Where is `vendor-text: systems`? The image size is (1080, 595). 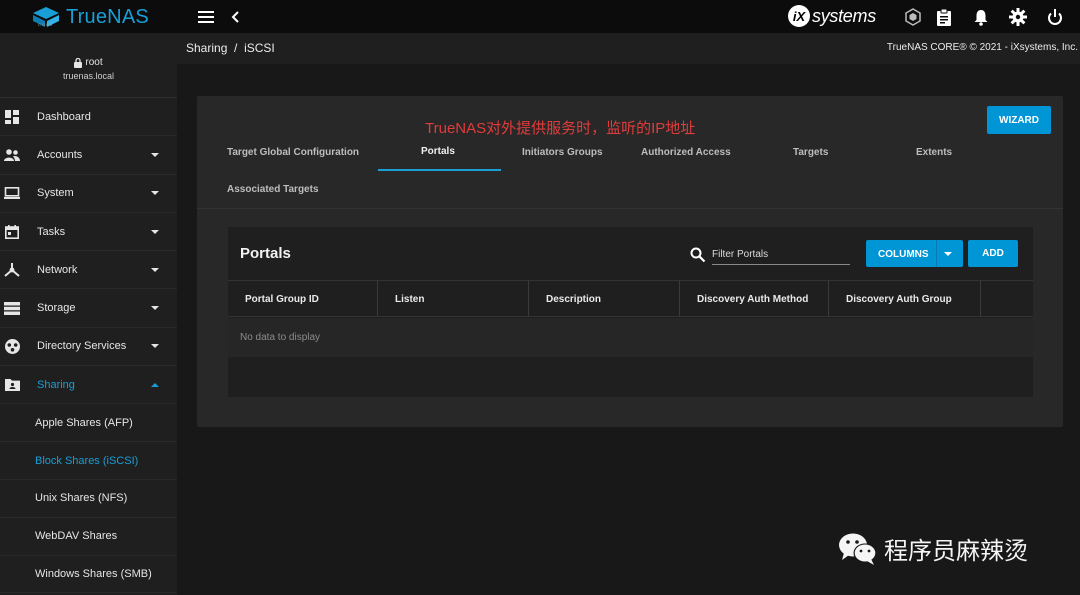
vendor-text: systems is located at coordinates (844, 15).